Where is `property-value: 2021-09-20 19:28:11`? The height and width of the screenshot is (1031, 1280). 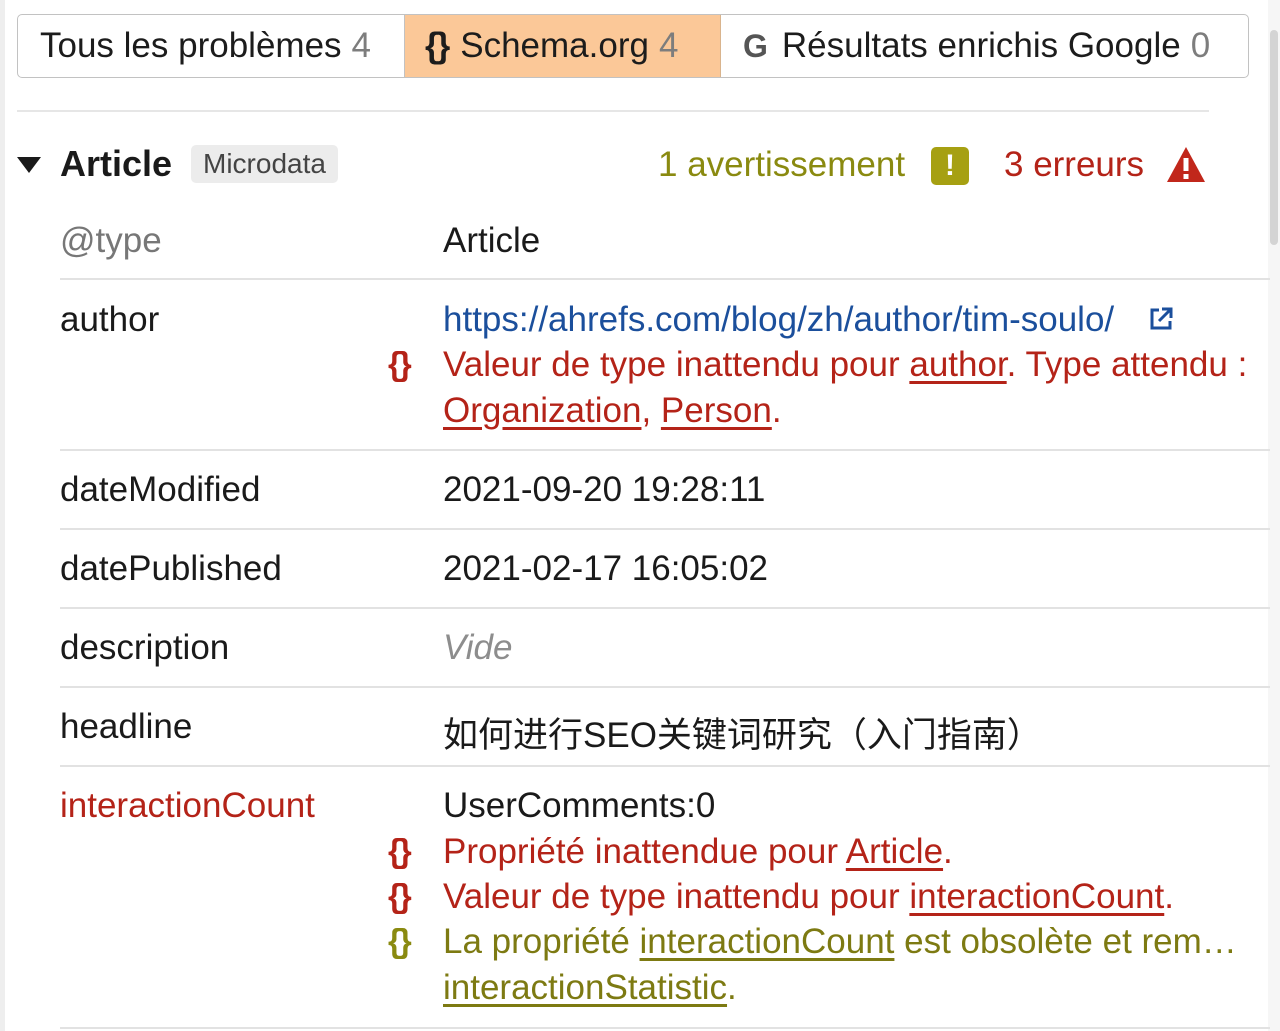
property-value: 2021-09-20 19:28:11 is located at coordinates (604, 489).